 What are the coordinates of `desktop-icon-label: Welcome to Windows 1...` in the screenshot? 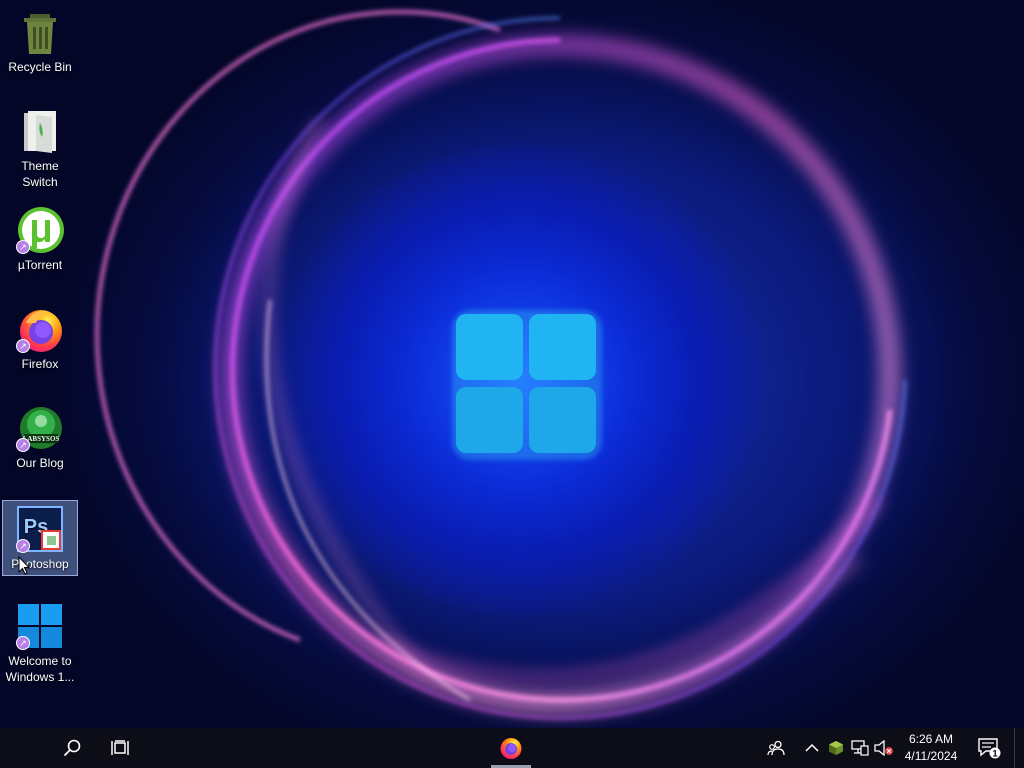 It's located at (40, 669).